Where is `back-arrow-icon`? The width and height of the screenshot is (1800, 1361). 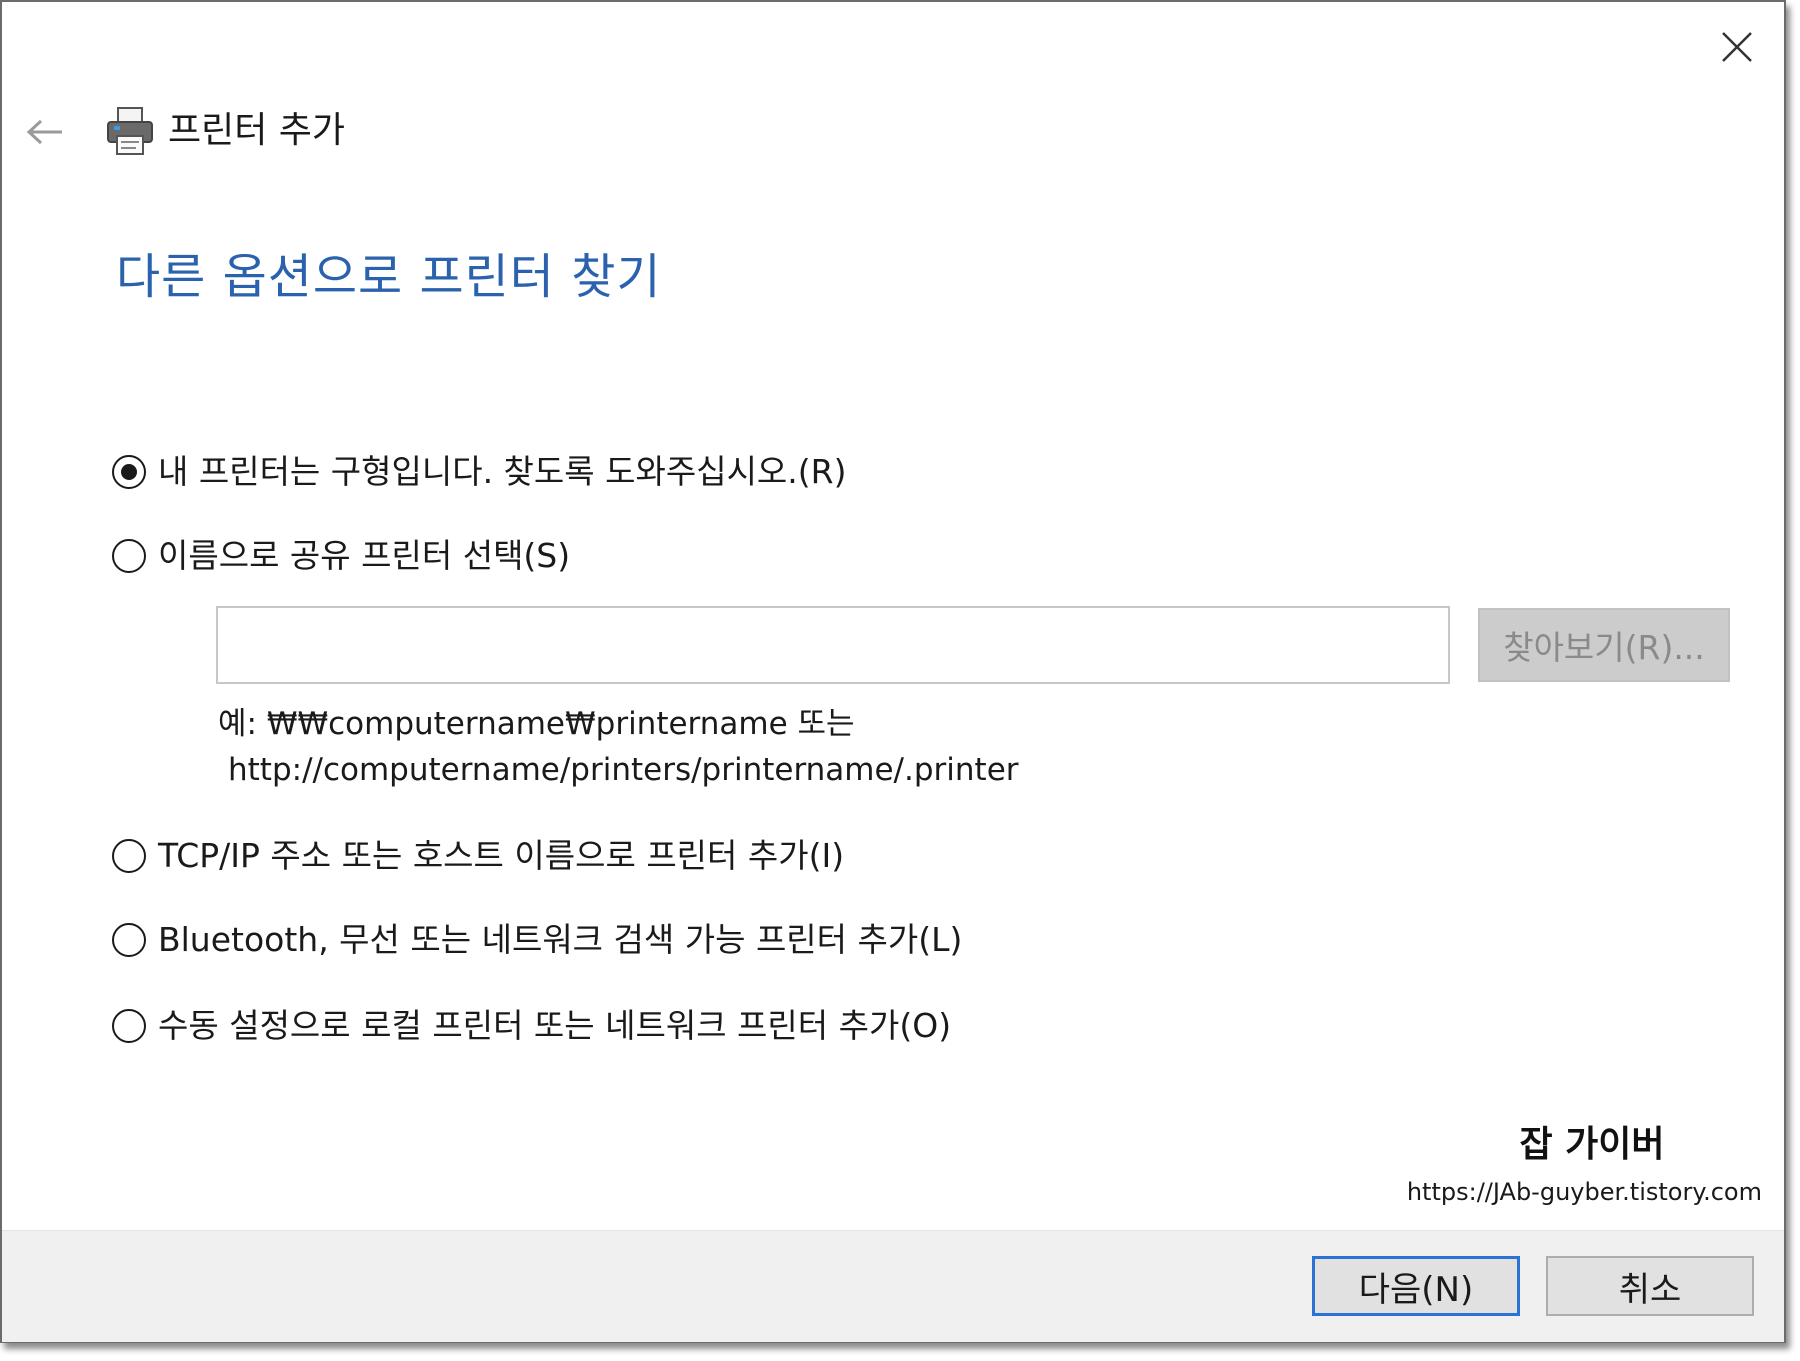
back-arrow-icon is located at coordinates (44, 132).